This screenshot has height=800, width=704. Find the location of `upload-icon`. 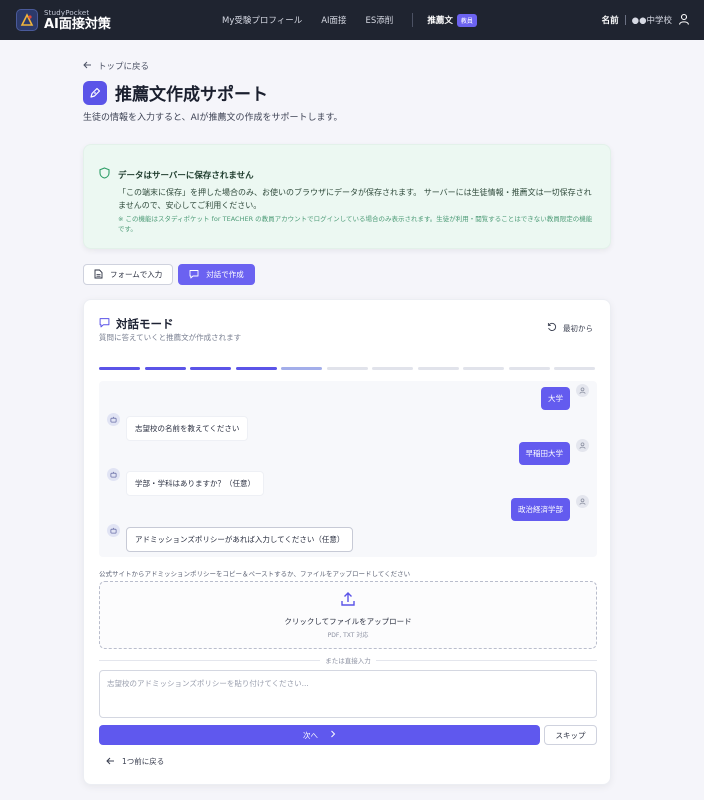

upload-icon is located at coordinates (348, 601).